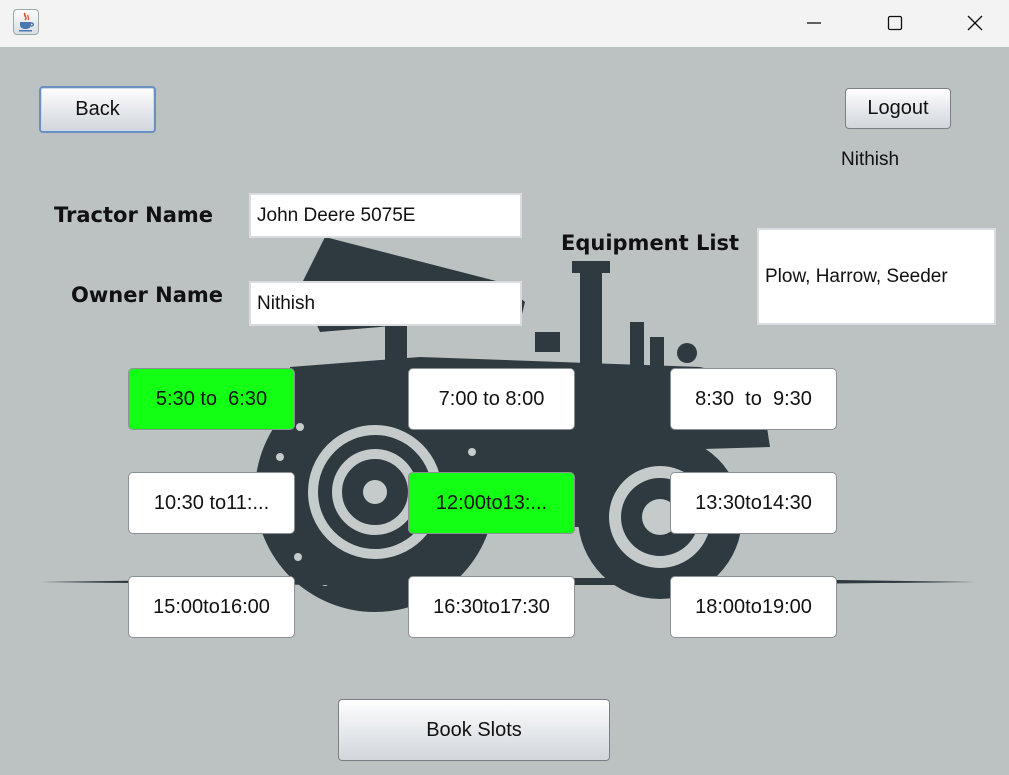 The height and width of the screenshot is (775, 1009). What do you see at coordinates (474, 730) in the screenshot?
I see `book-slots-button: Book Slots` at bounding box center [474, 730].